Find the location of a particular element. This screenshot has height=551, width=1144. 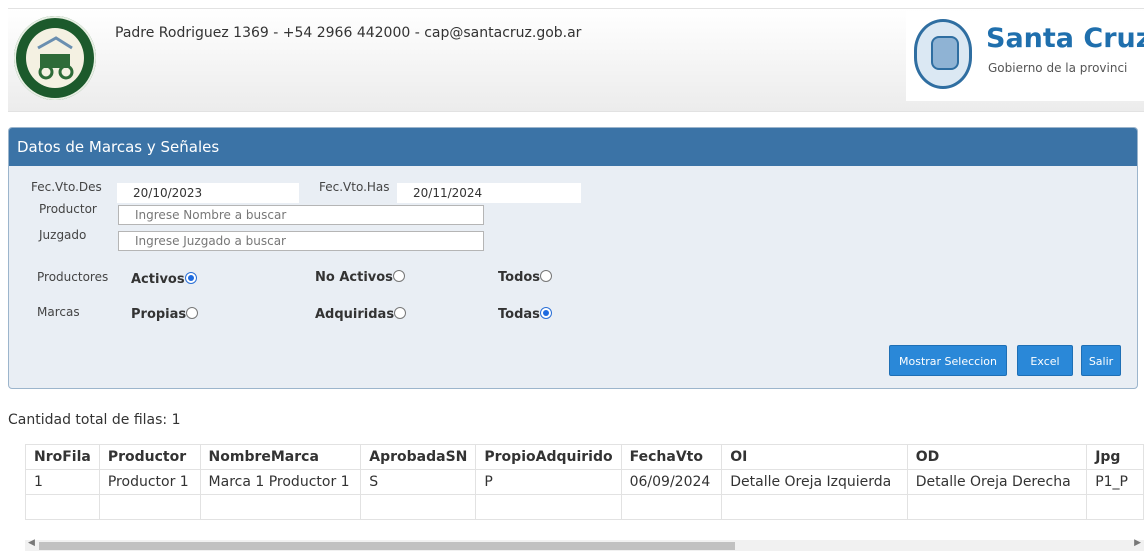

gov-subtitle: Gobierno de la provinci is located at coordinates (1058, 68).